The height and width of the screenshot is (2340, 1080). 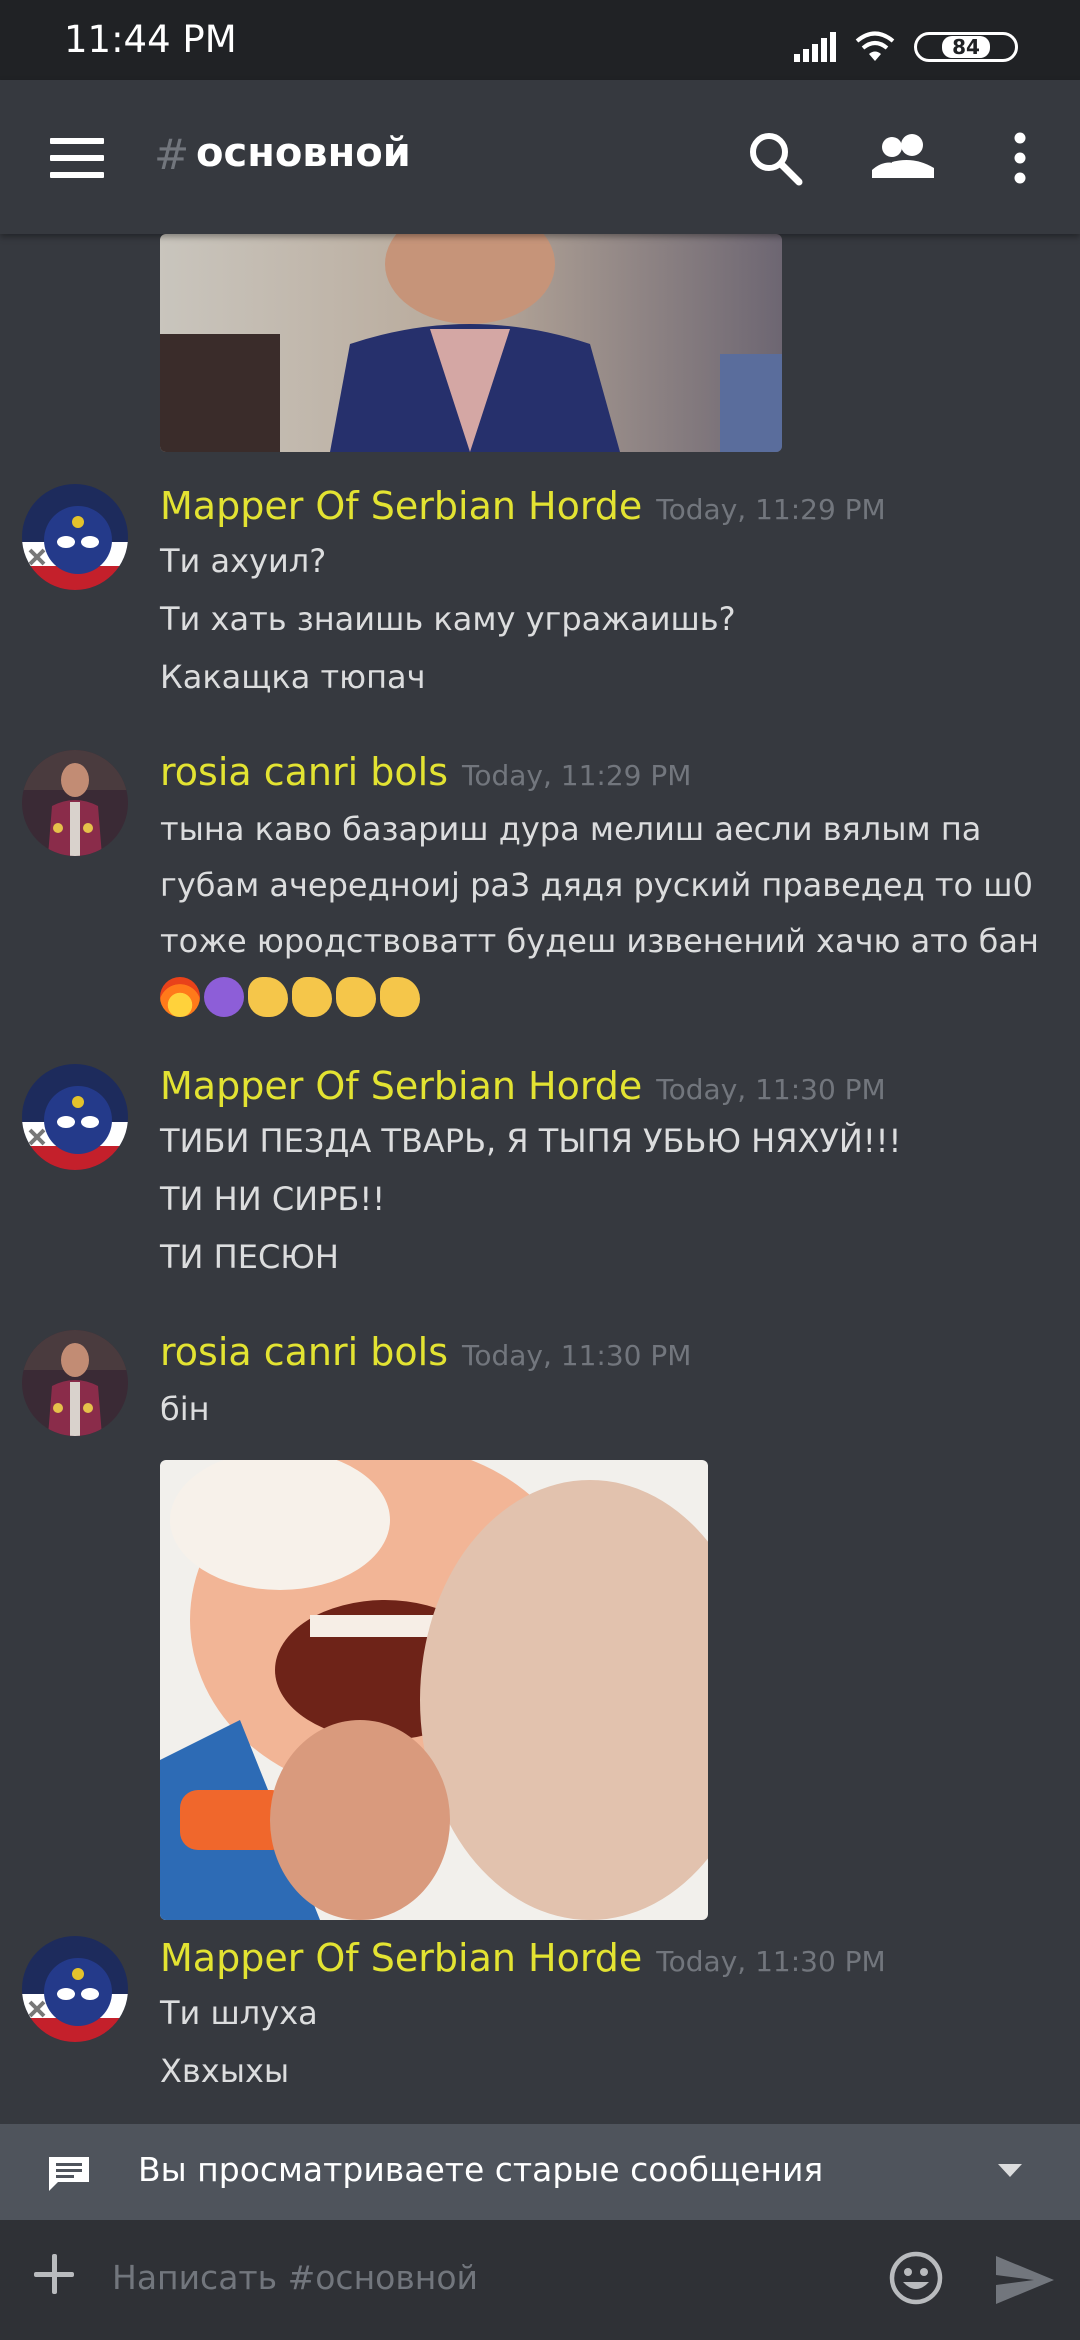 I want to click on image-attachment, so click(x=434, y=1690).